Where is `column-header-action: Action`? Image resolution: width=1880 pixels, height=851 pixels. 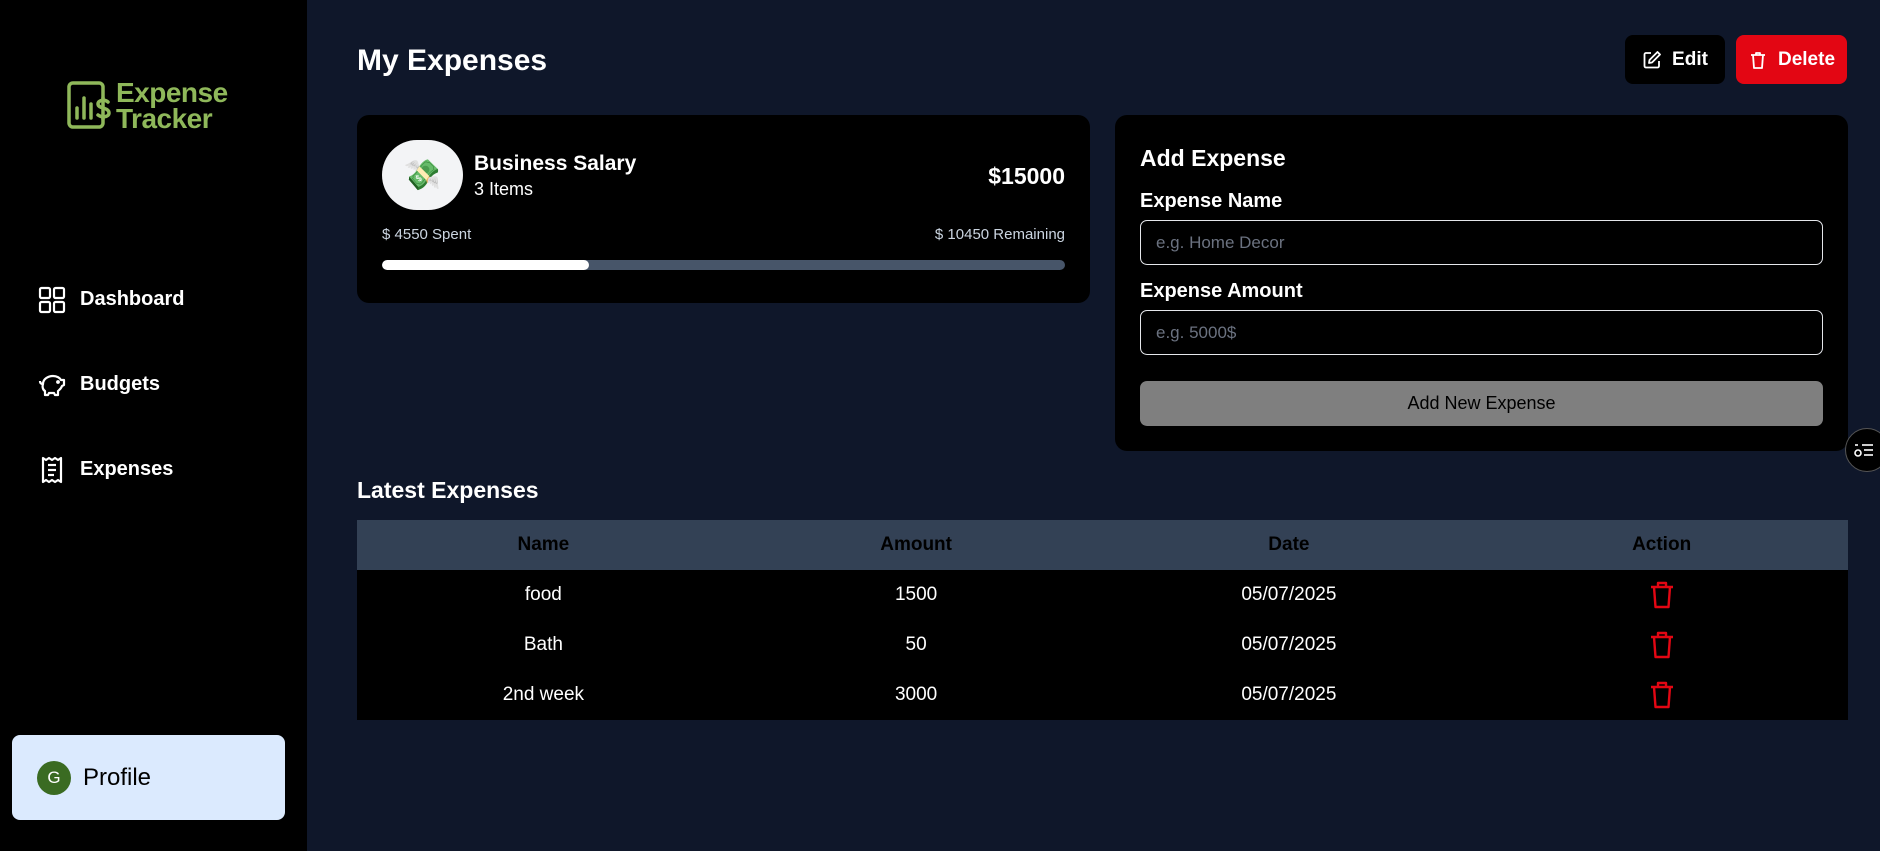 column-header-action: Action is located at coordinates (1662, 544).